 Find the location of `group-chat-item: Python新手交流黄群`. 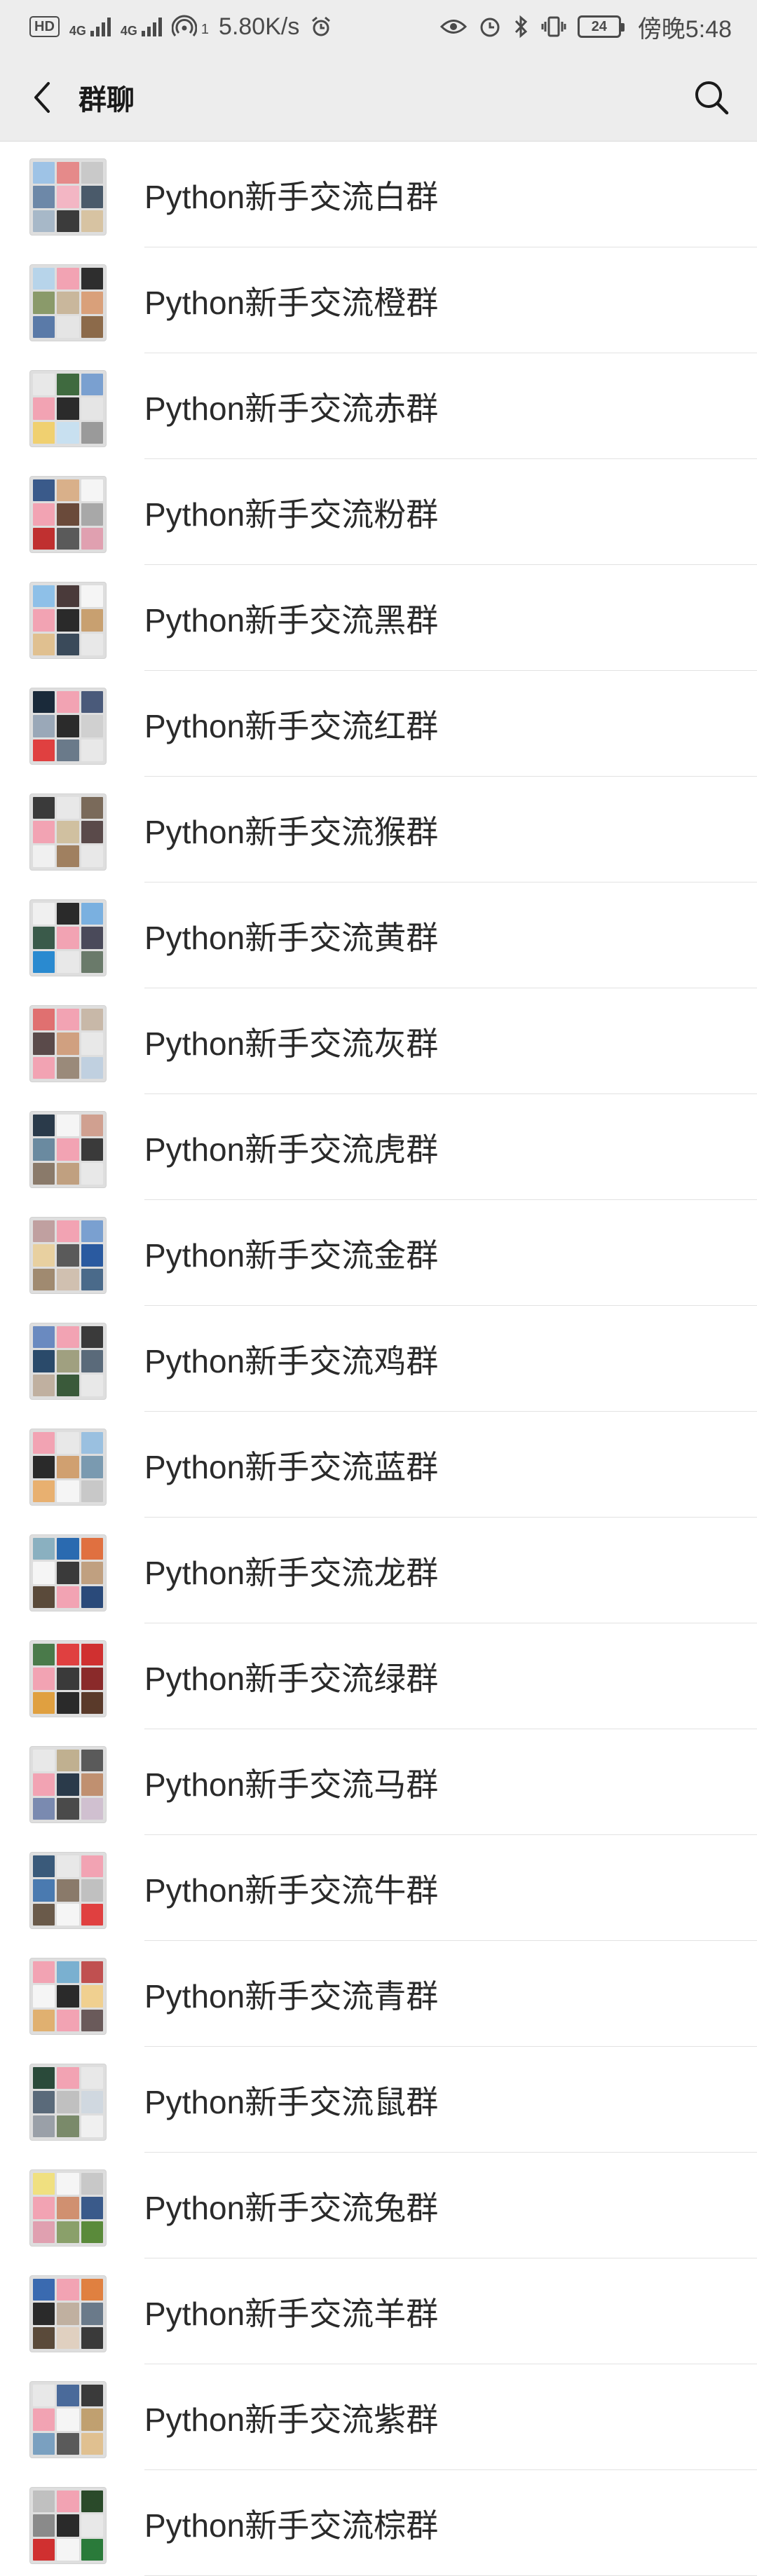

group-chat-item: Python新手交流黄群 is located at coordinates (378, 935).